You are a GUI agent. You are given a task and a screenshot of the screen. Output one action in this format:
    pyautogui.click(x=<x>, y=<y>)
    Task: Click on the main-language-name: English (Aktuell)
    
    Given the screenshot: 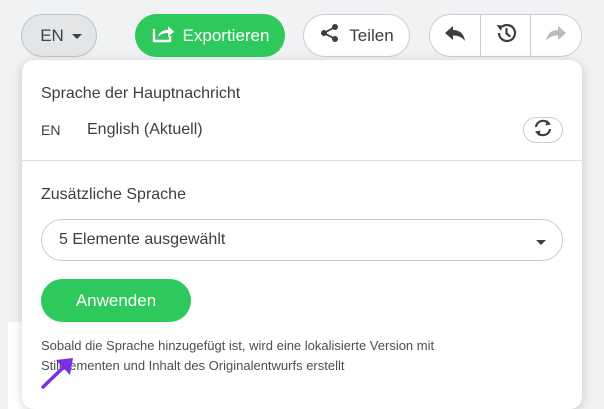 What is the action you would take?
    pyautogui.click(x=145, y=129)
    